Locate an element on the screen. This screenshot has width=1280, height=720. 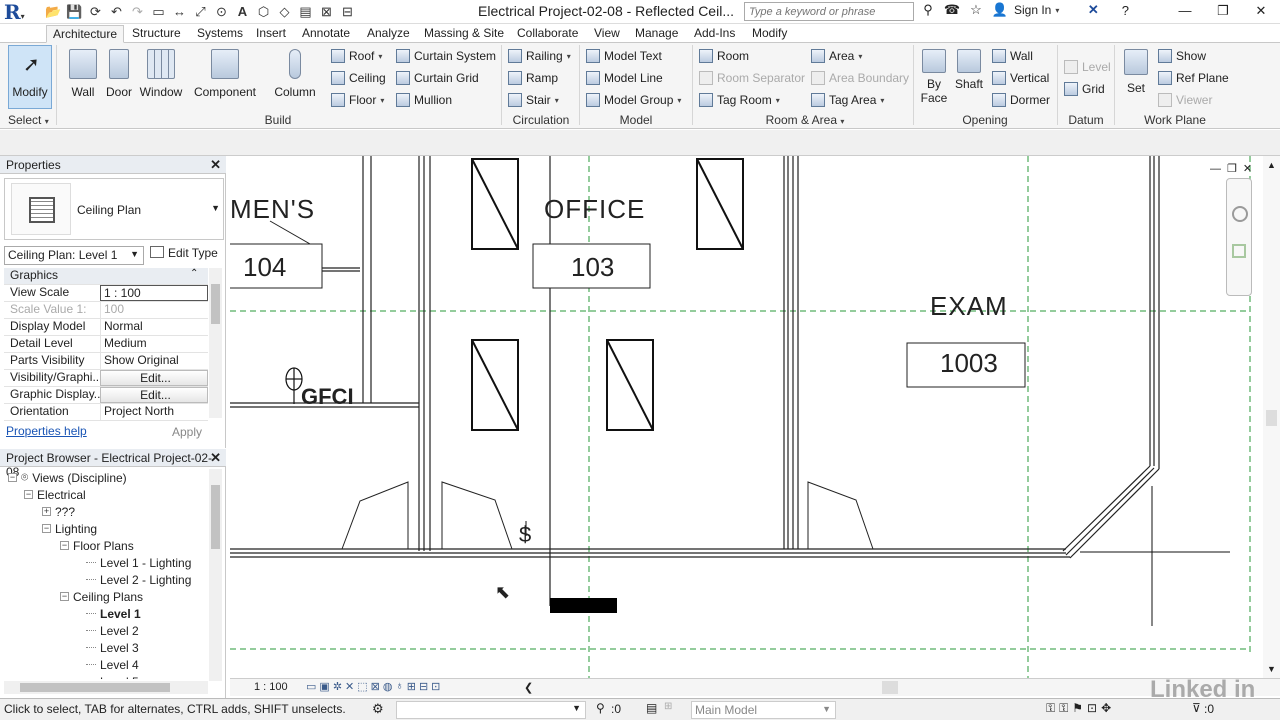
graphics-group: Graphics ⌃ is located at coordinates (106, 276).